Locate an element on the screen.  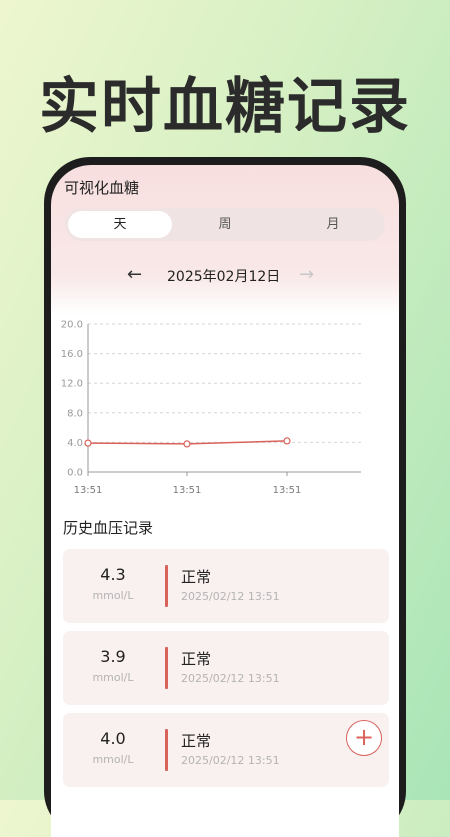
plus-icon: + is located at coordinates (364, 737).